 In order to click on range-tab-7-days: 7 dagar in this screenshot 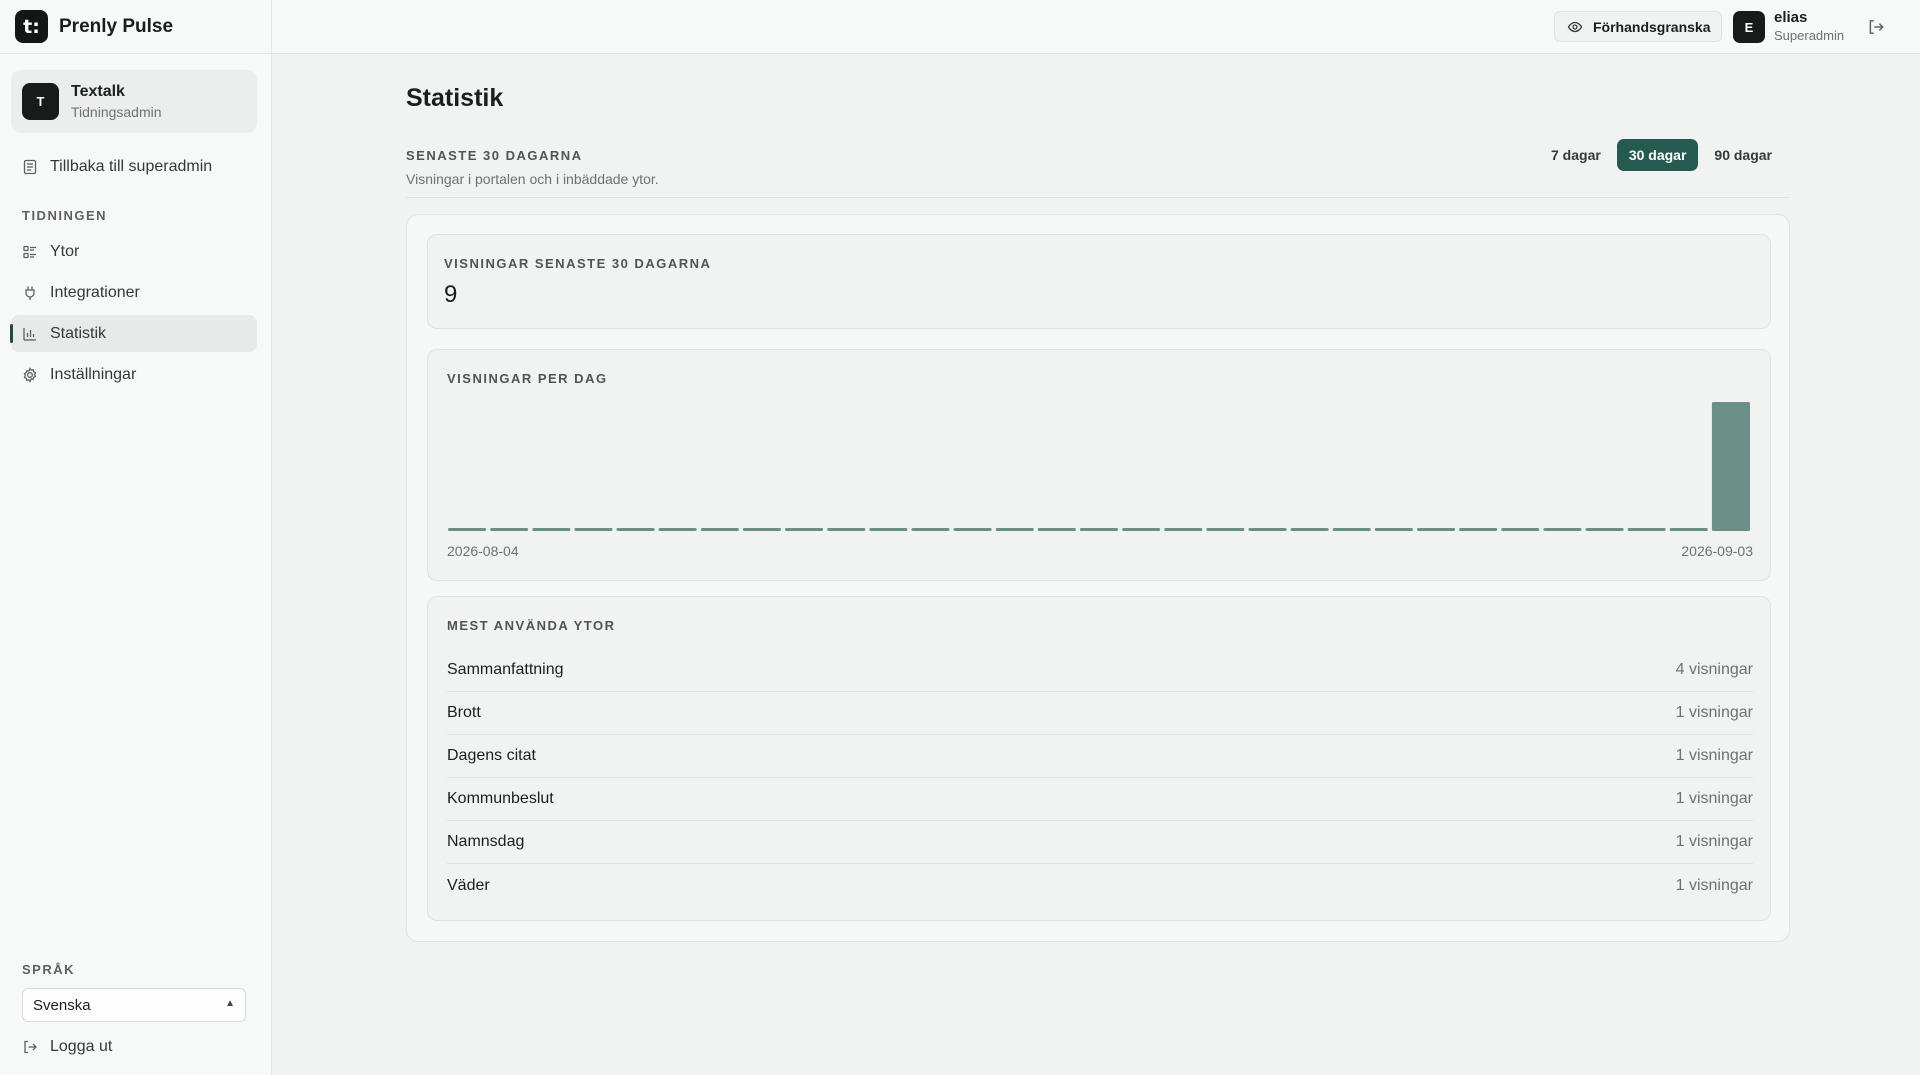, I will do `click(1576, 155)`.